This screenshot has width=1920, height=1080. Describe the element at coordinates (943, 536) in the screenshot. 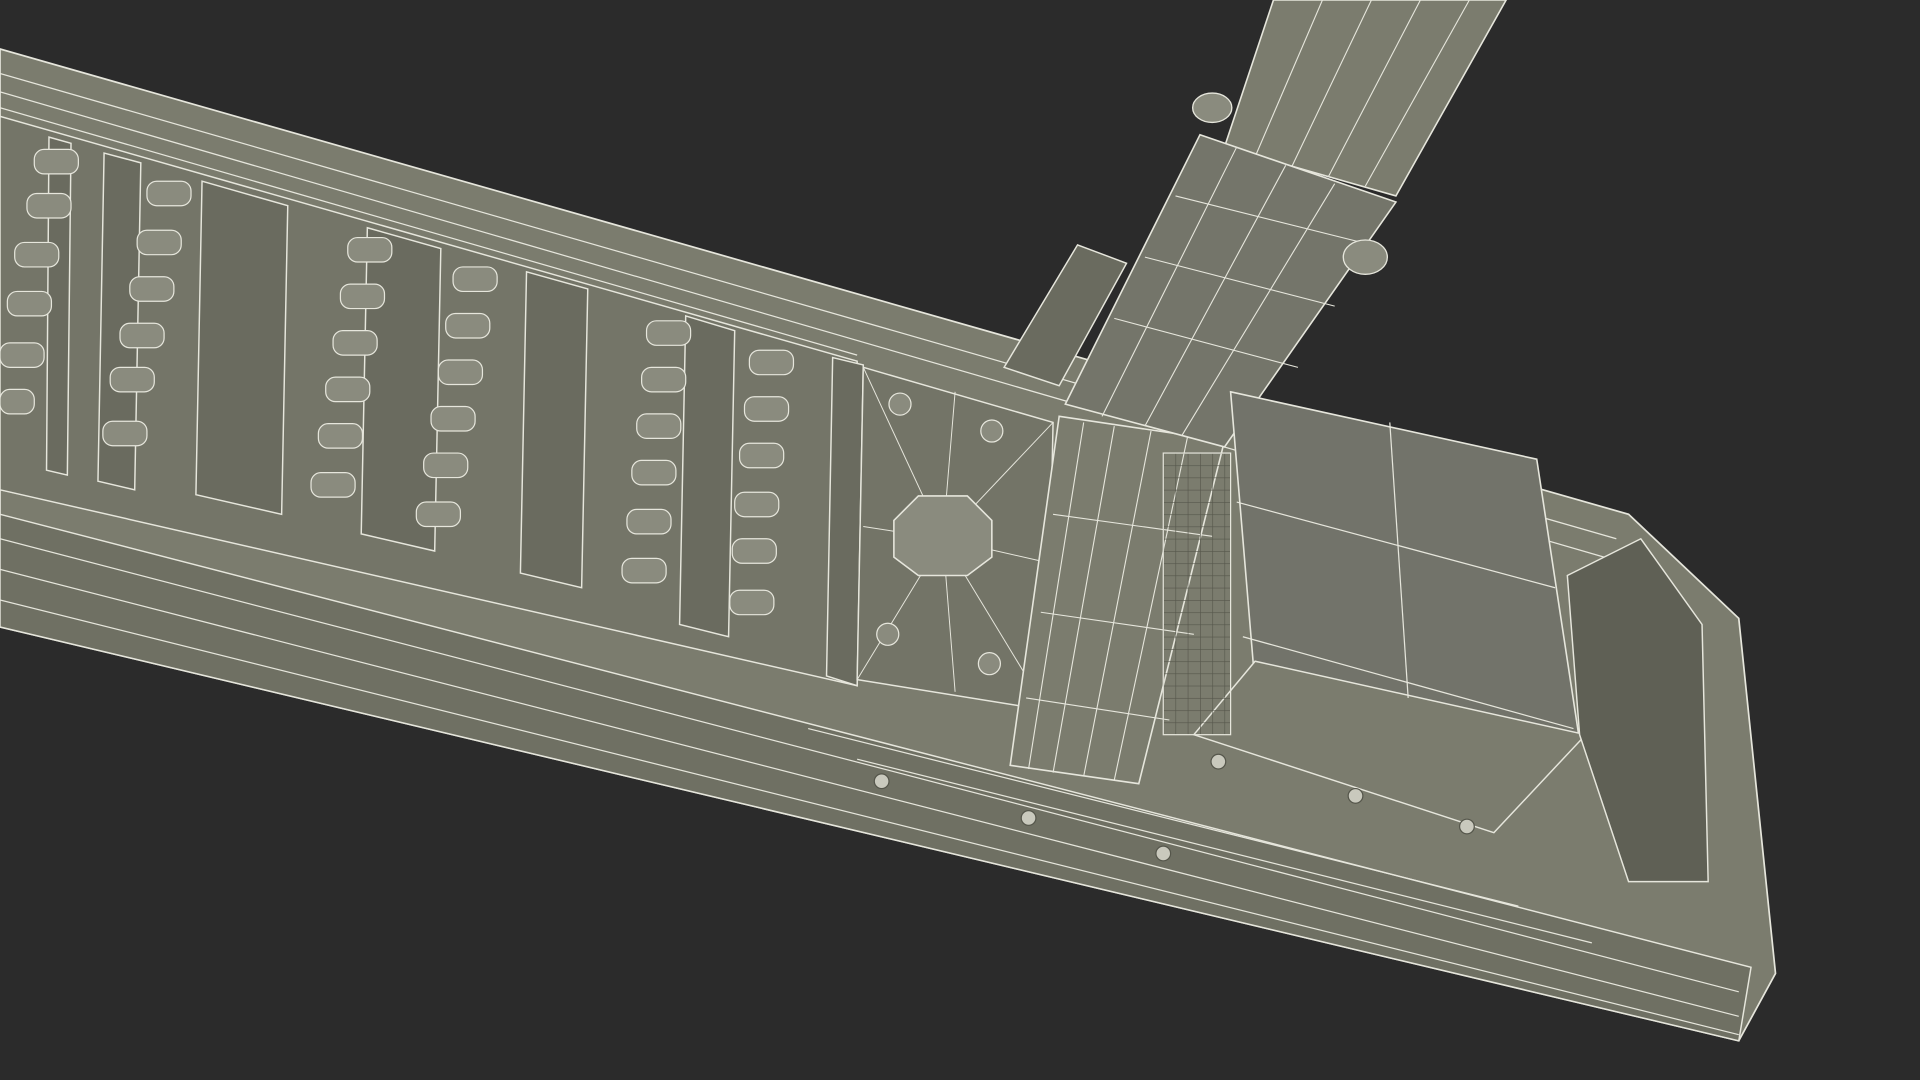

I see `octagon-boss` at that location.